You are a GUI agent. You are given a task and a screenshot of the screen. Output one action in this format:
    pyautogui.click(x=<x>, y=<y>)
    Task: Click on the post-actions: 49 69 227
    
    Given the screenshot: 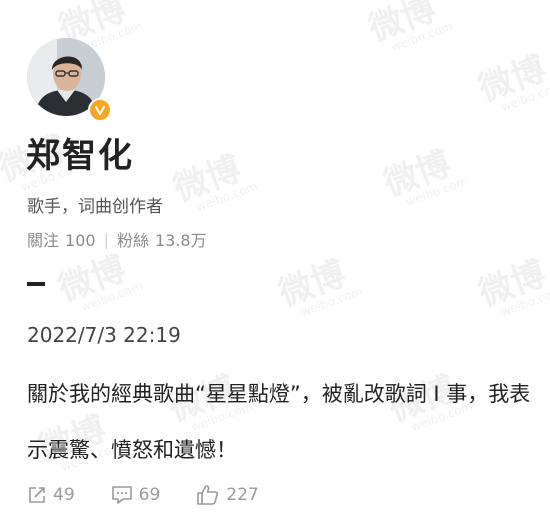 What is the action you would take?
    pyautogui.click(x=161, y=495)
    